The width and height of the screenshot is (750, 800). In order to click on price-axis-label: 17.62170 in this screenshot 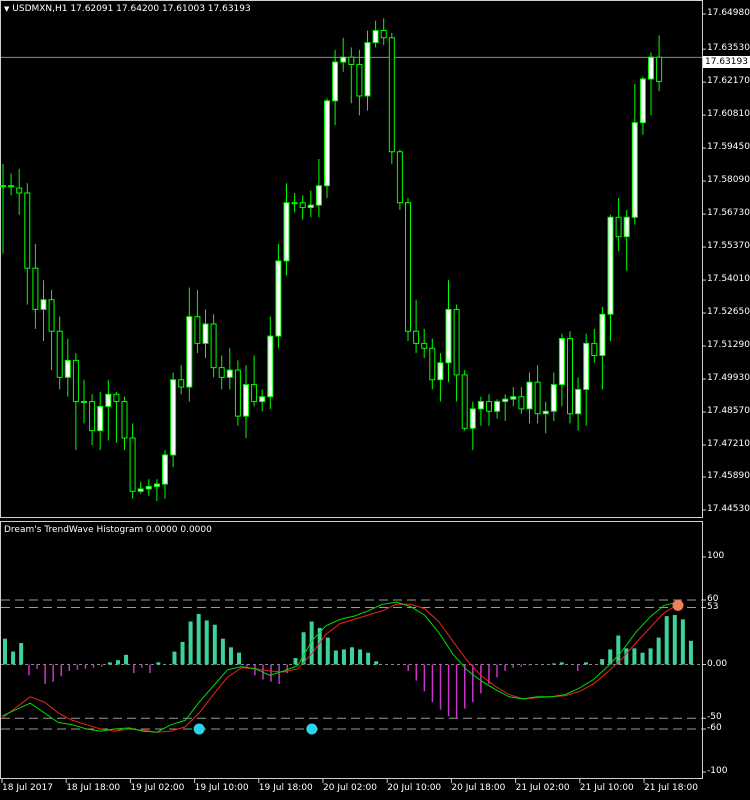, I will do `click(728, 81)`.